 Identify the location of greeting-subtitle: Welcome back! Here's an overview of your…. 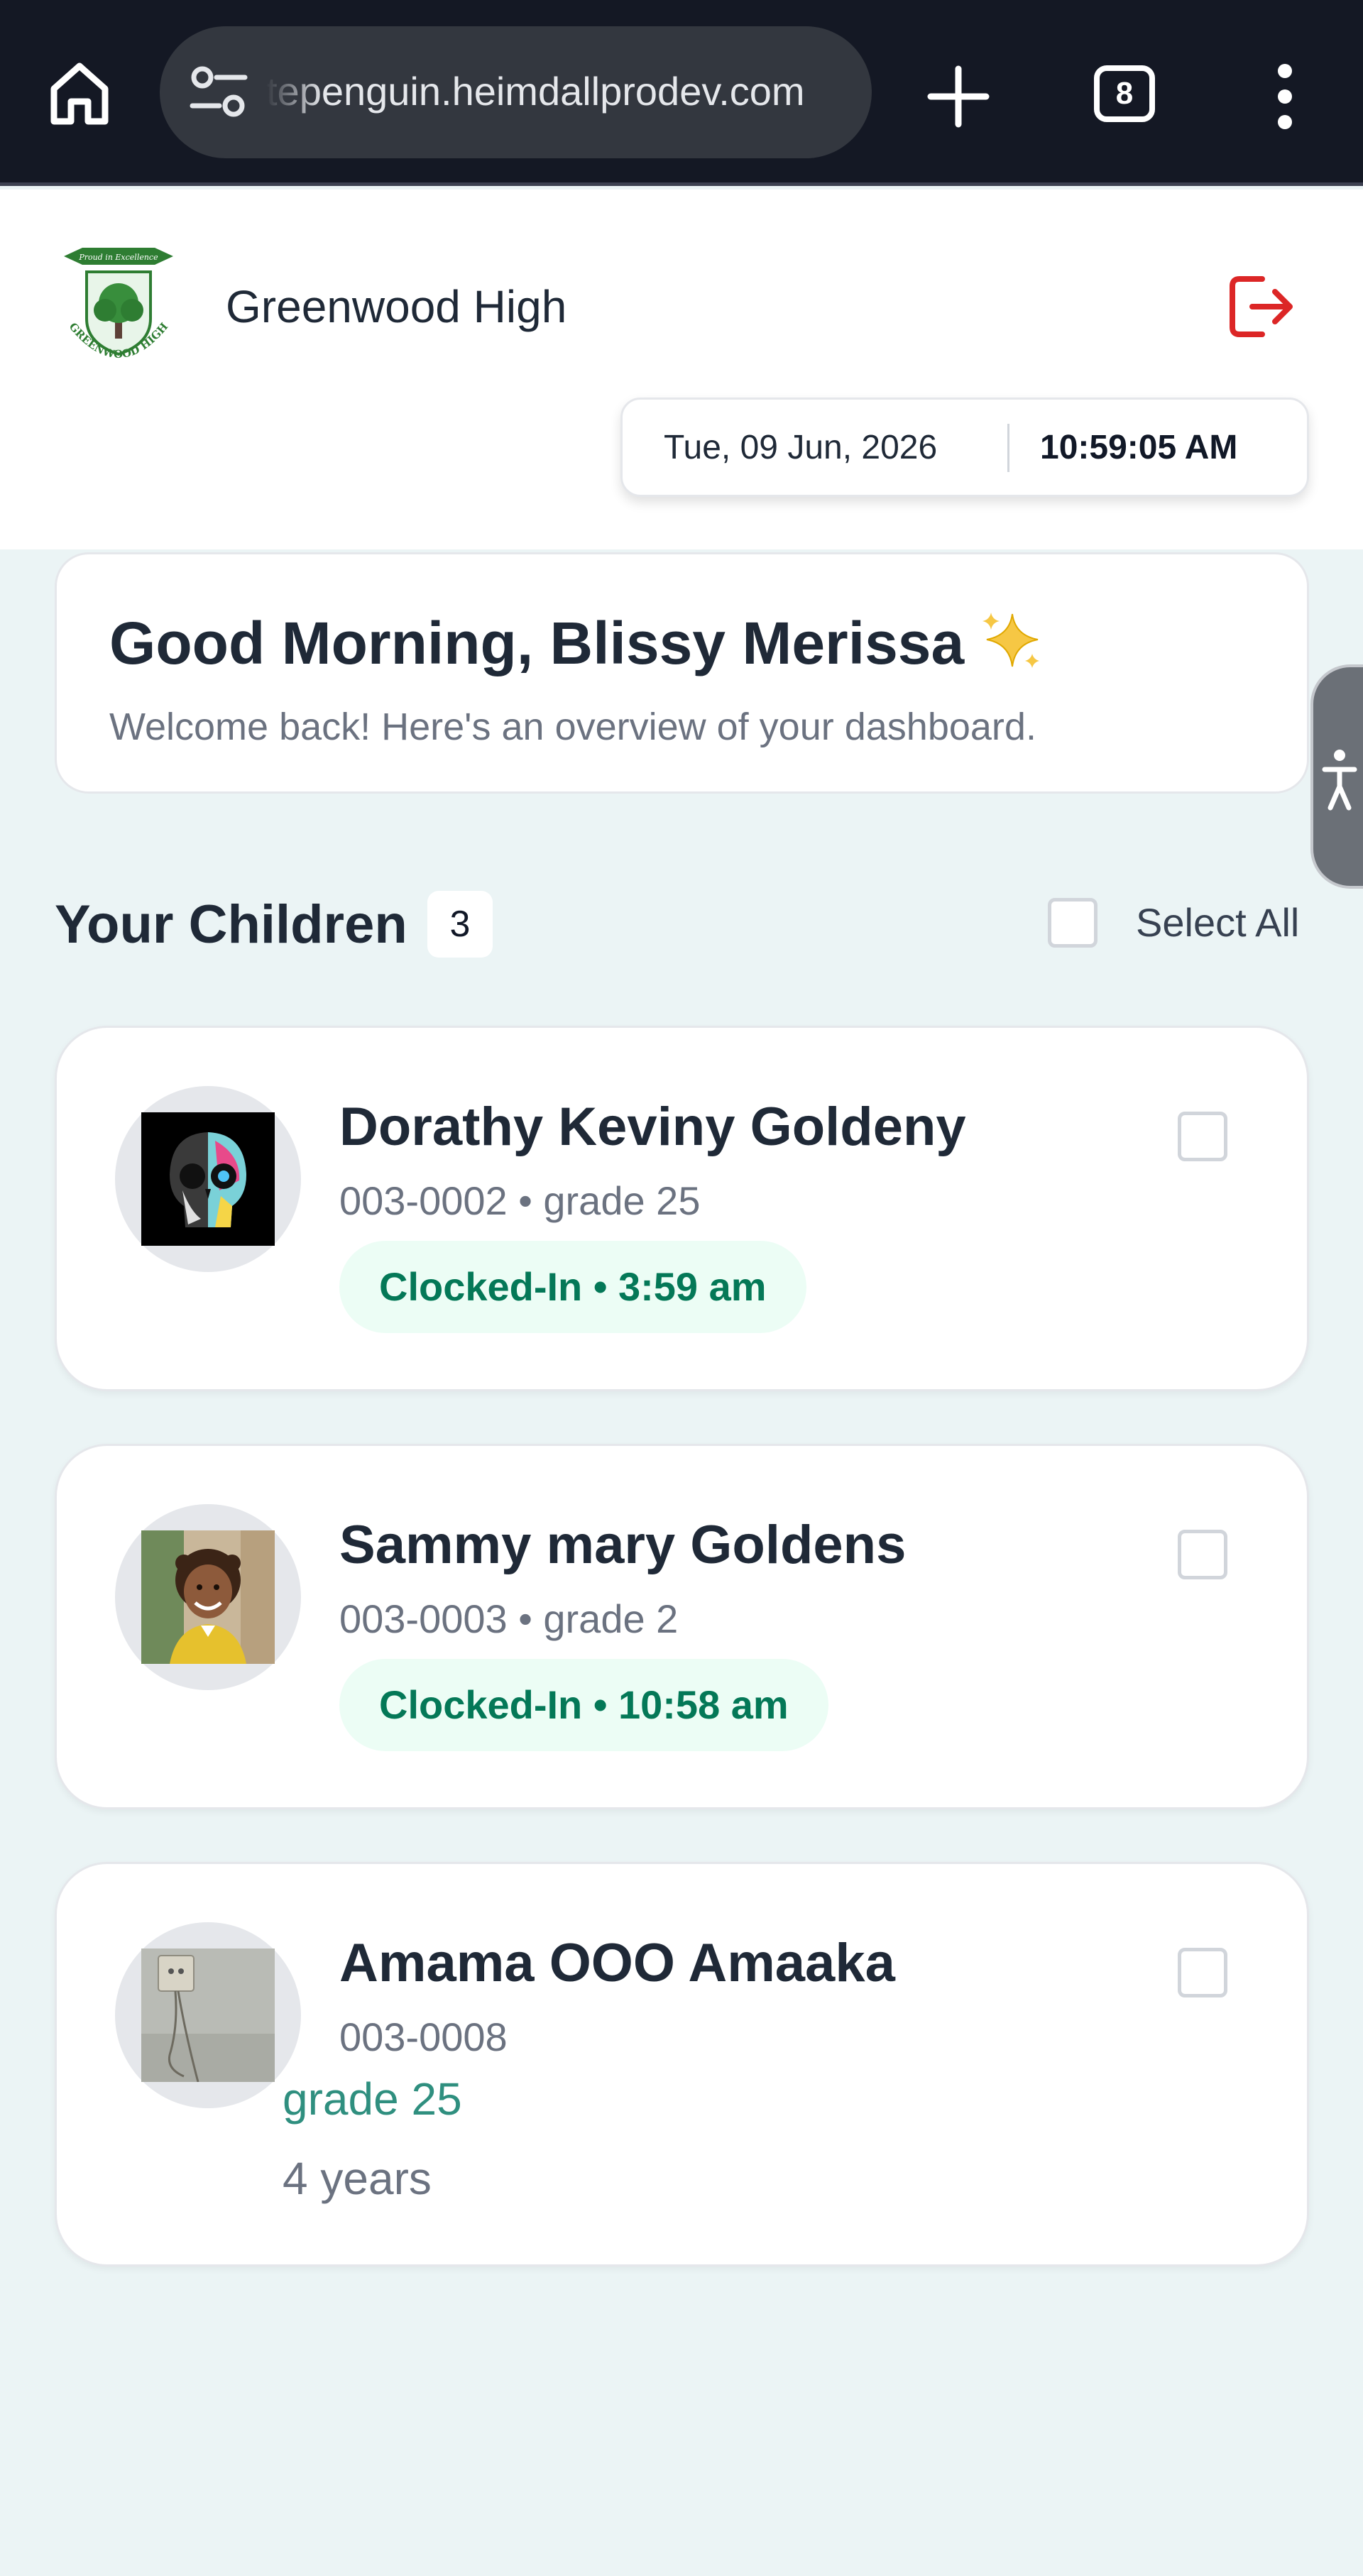
(572, 727).